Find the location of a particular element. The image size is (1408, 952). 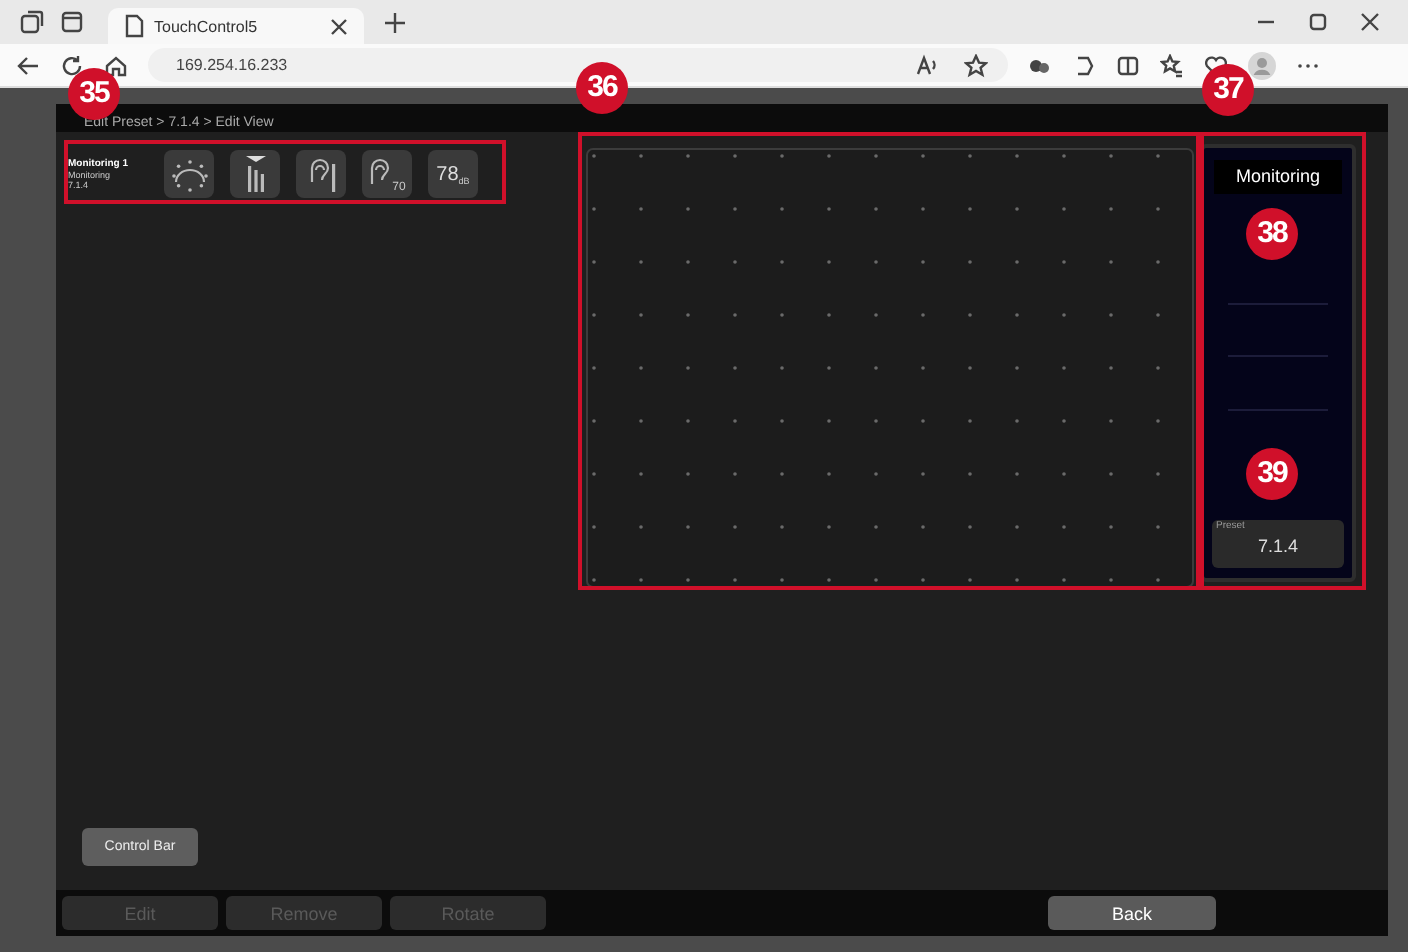

speaker-tool-button is located at coordinates (189, 174).